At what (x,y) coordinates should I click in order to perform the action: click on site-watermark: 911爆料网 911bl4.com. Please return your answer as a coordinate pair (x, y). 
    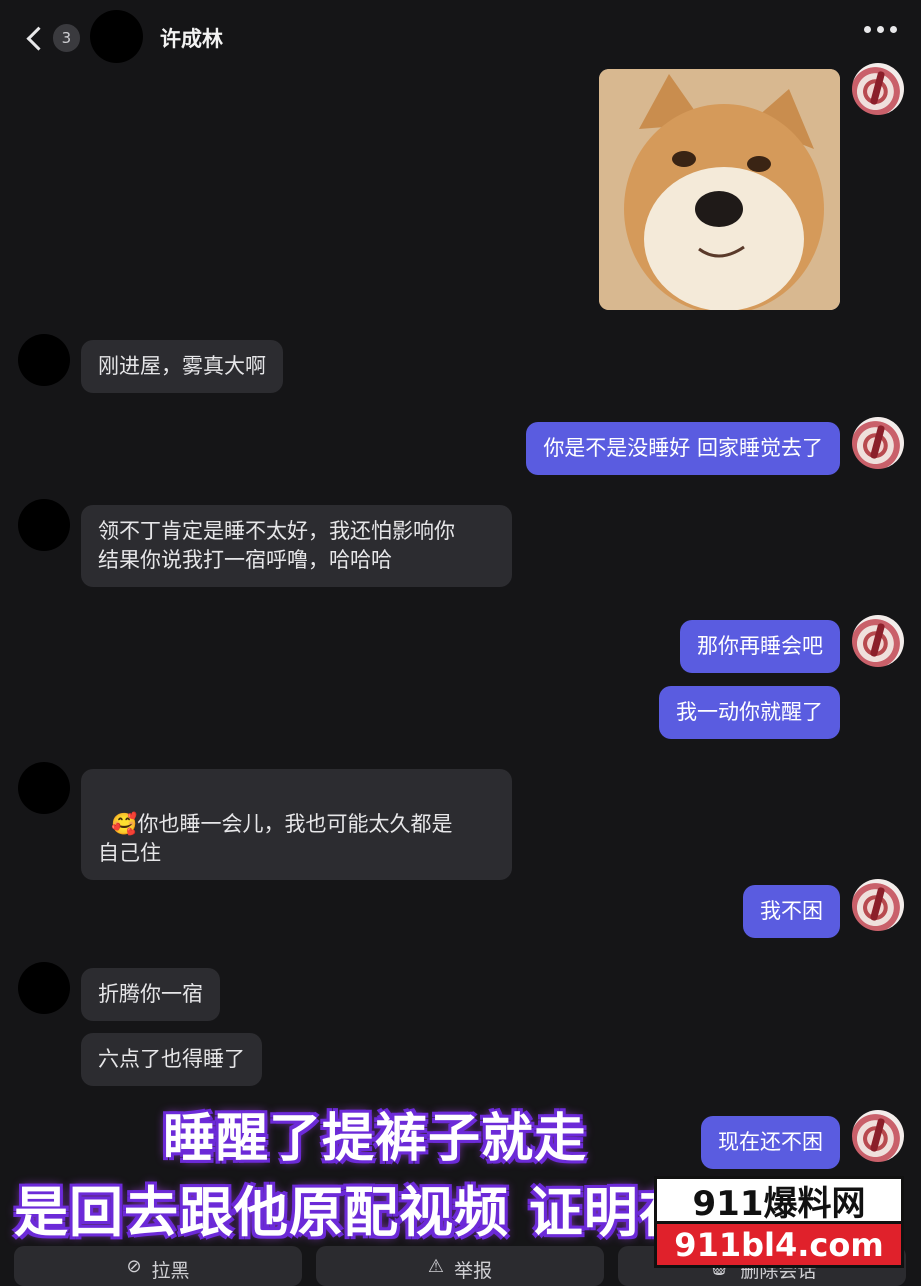
    Looking at the image, I should click on (779, 1222).